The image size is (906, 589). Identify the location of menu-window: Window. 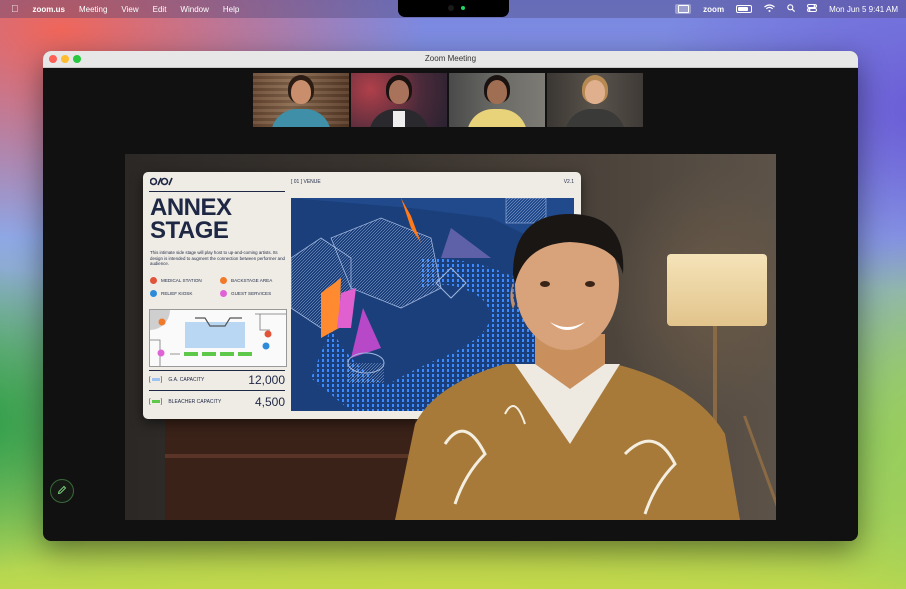
(194, 9).